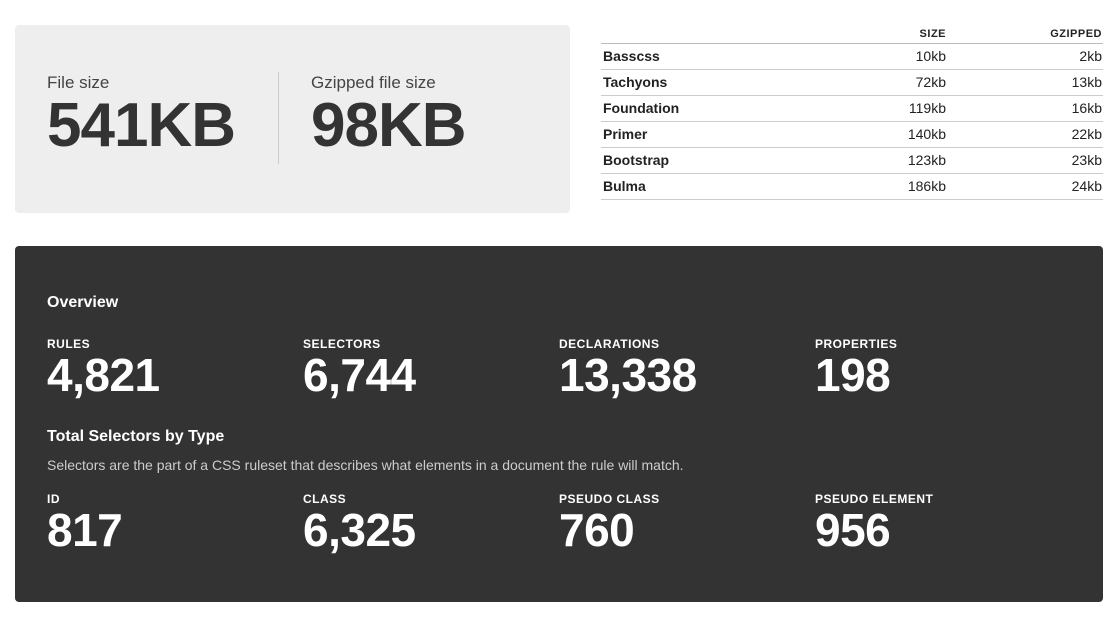 This screenshot has width=1117, height=627. I want to click on framework-gzipped: 16kb, so click(1025, 108).